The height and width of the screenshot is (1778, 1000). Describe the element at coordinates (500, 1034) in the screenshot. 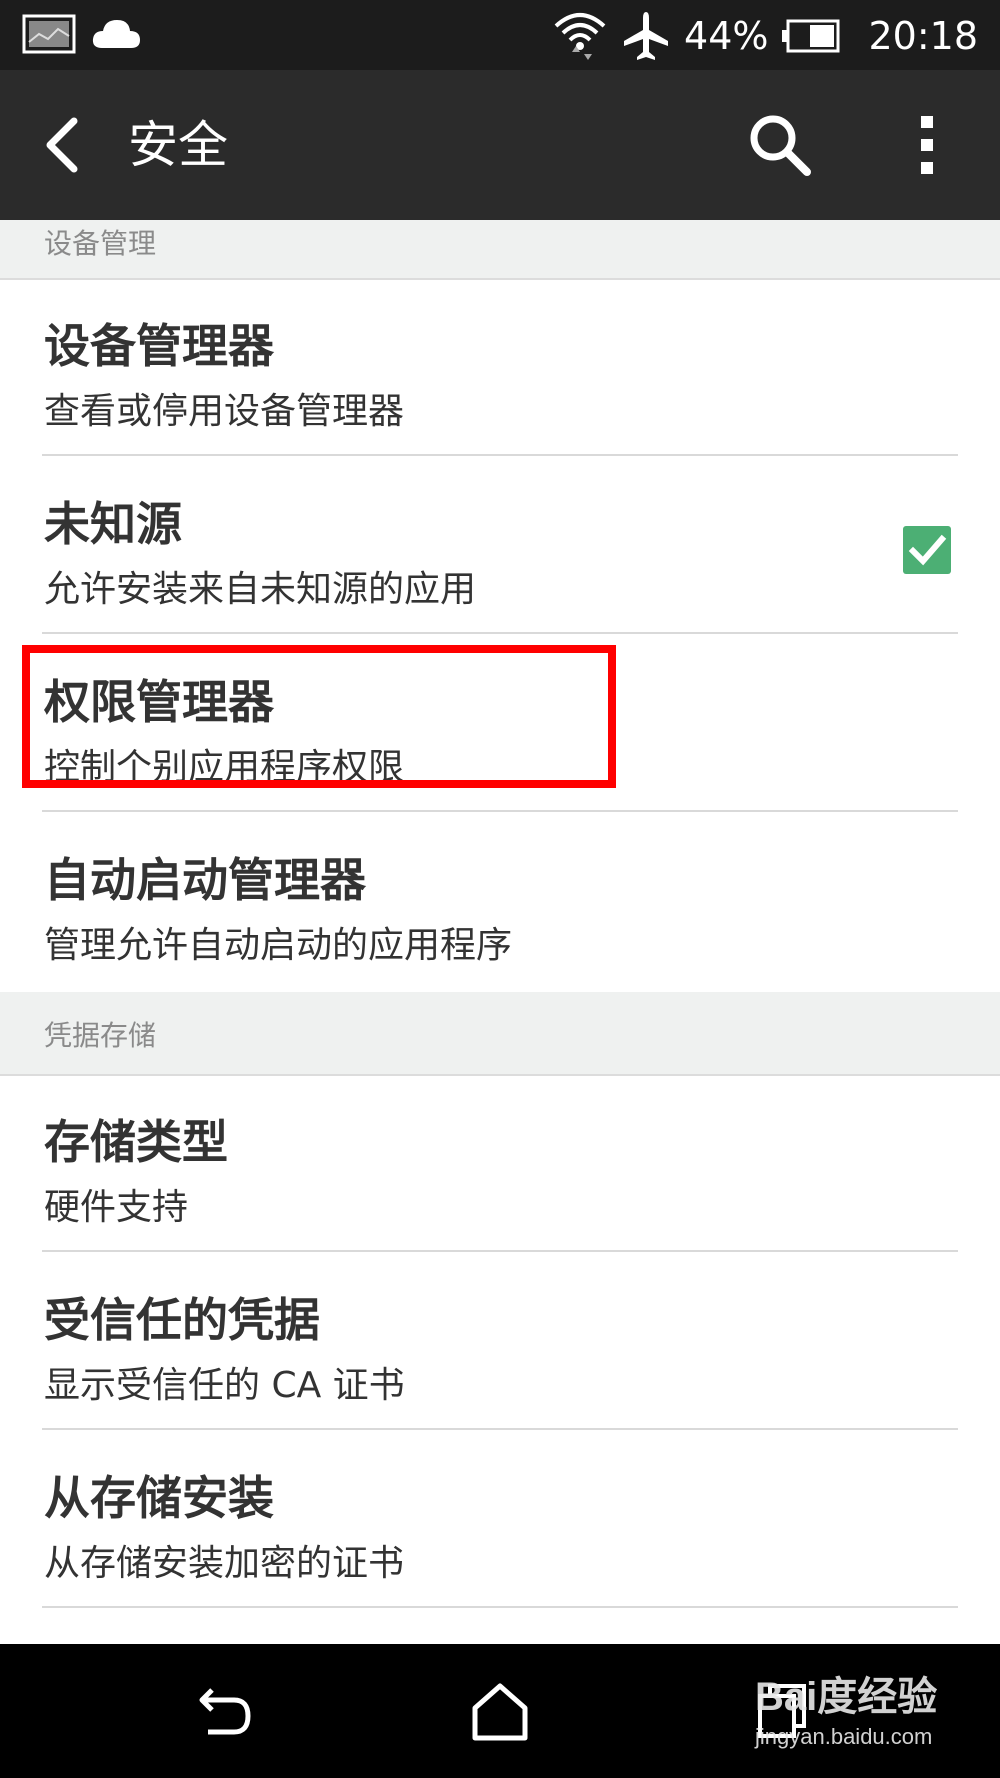

I see `section-header-credential-storage: 凭据存储` at that location.